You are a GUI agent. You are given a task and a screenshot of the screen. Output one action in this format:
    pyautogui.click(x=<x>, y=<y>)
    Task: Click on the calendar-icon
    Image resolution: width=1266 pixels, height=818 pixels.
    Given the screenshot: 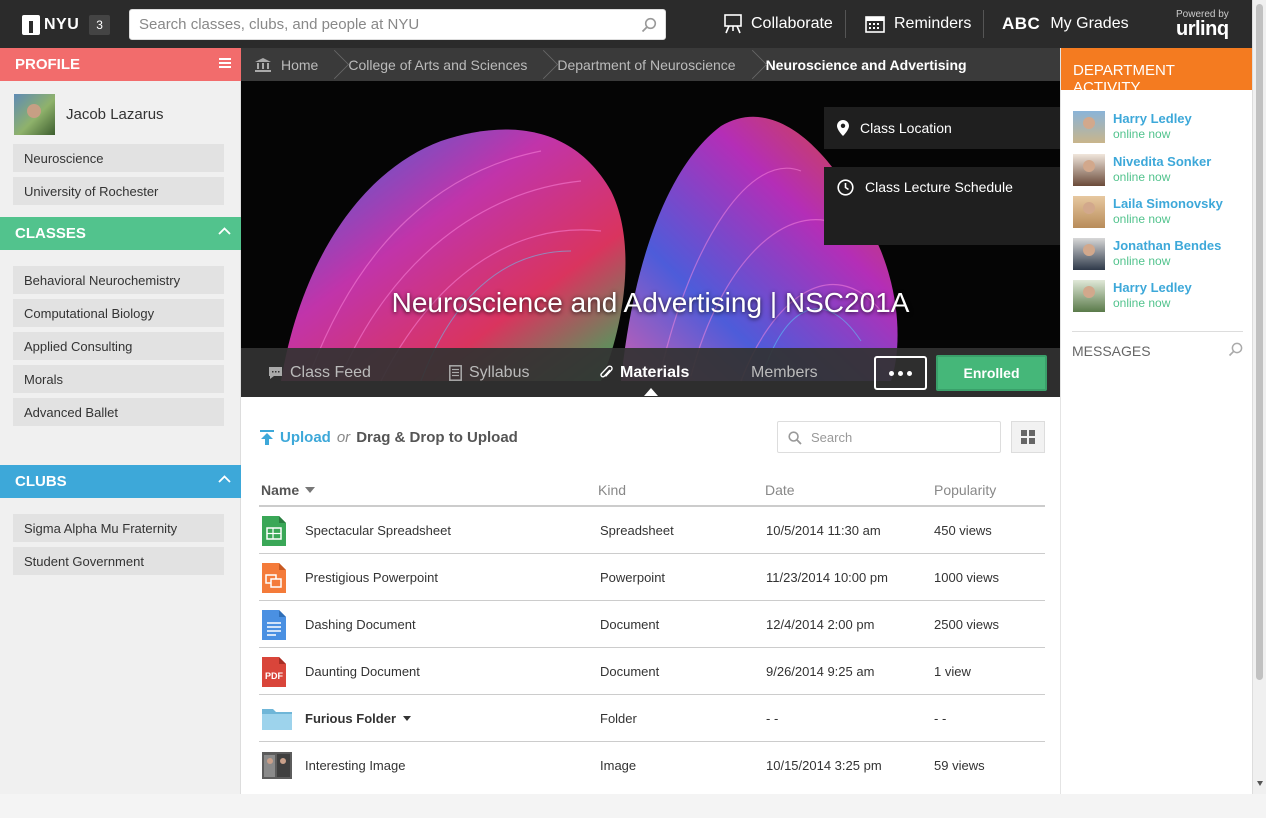 What is the action you would take?
    pyautogui.click(x=875, y=24)
    